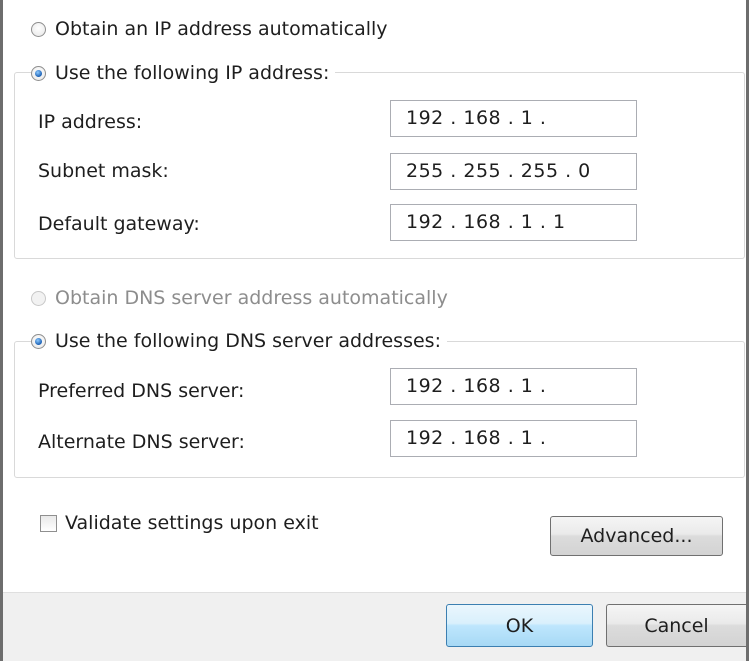 This screenshot has height=661, width=750. I want to click on default-gateway-input: 192 . 168 . 1 . 1, so click(513, 222).